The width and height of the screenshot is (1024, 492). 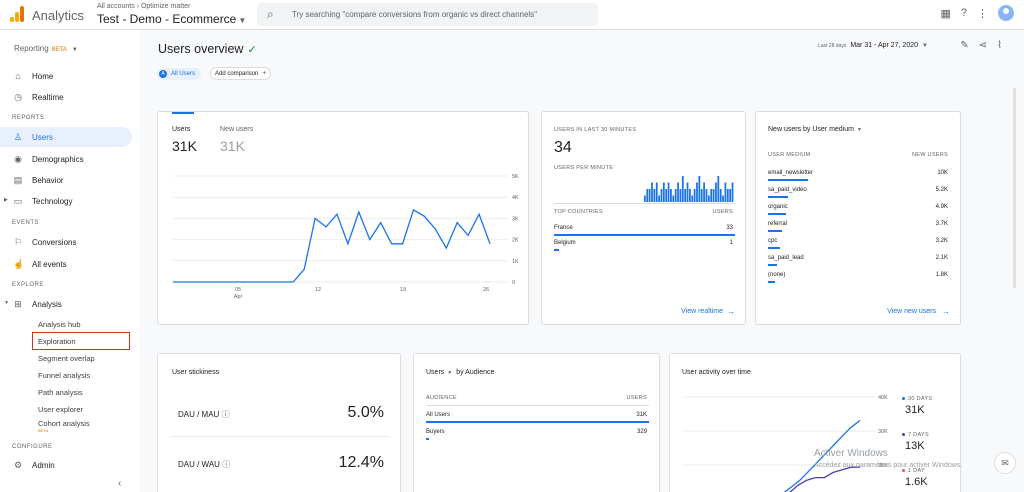 I want to click on sidebar-item-analysis: ▼ ⊞ Analysis, so click(x=66, y=304).